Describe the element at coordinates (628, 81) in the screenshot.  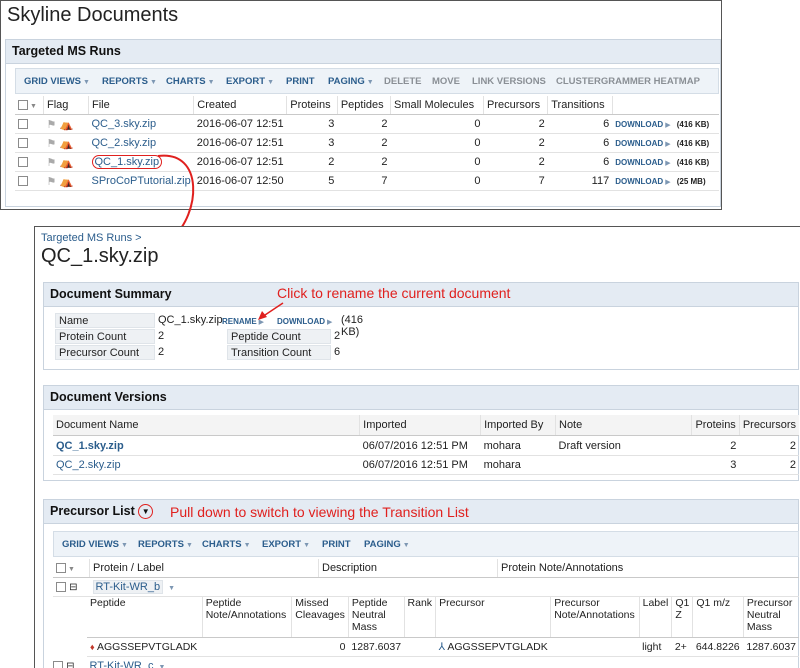
I see `clustergrammer-button: CLUSTERGRAMMER HEATMAP` at that location.